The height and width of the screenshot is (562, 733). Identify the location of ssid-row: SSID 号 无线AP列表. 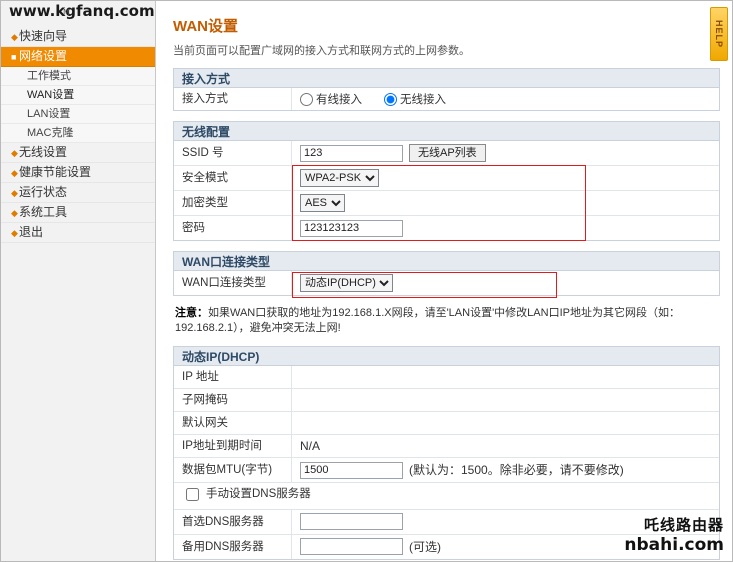
(446, 153).